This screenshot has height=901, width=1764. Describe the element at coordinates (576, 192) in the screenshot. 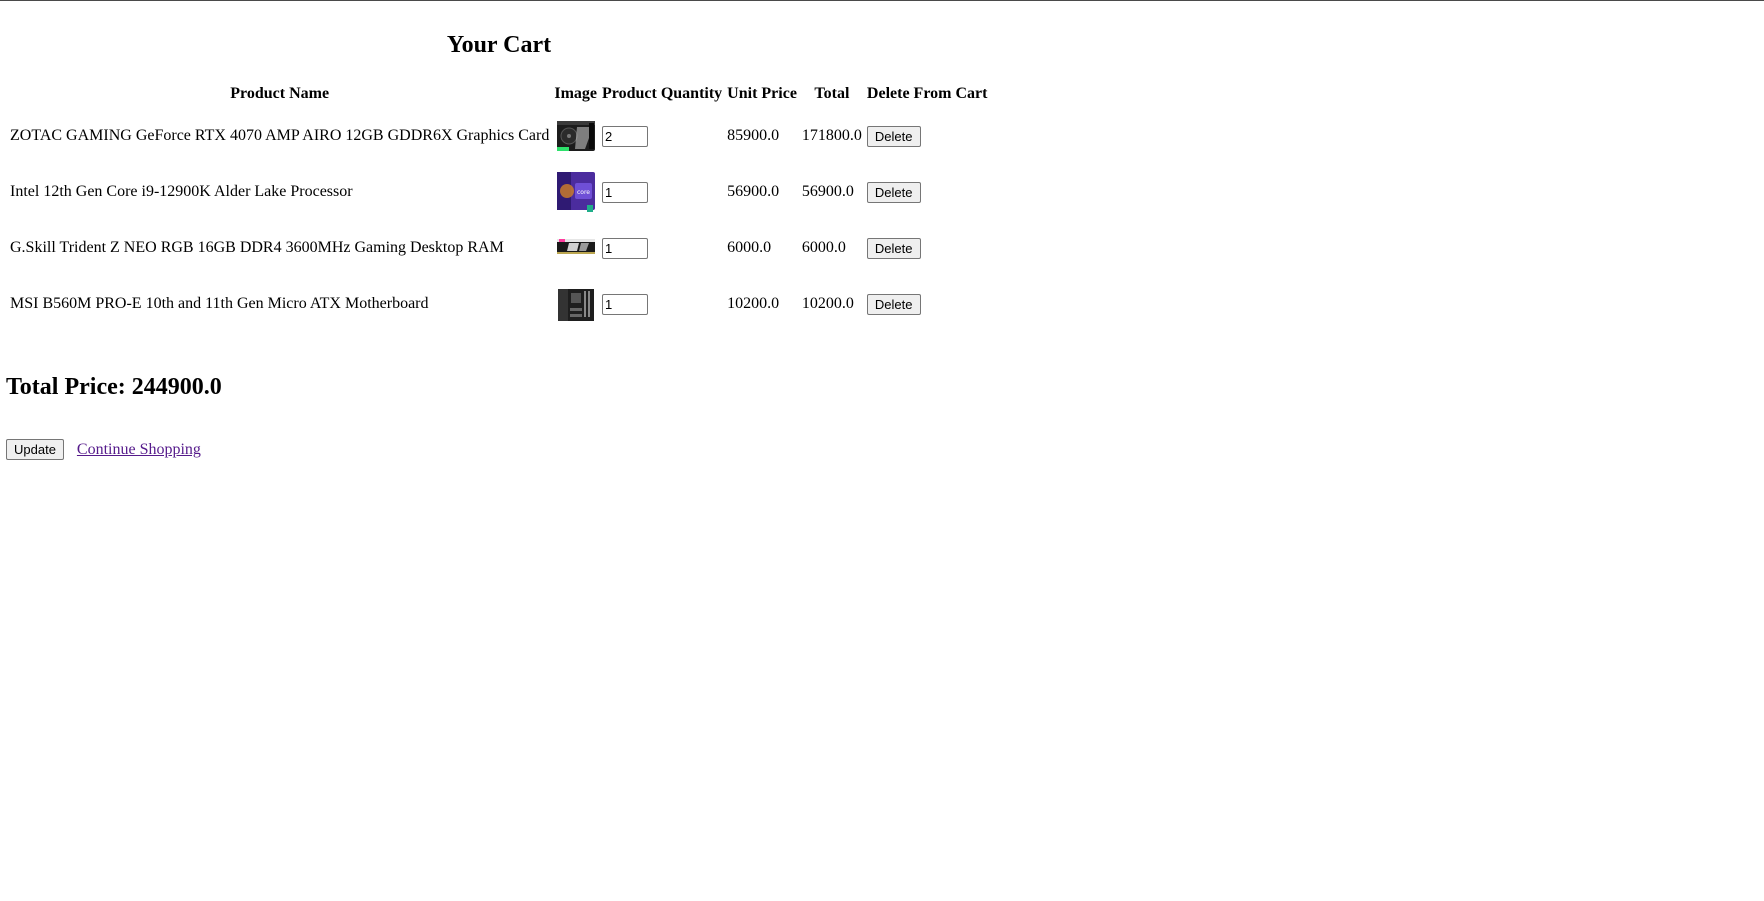

I see `processor-box-icon: core` at that location.